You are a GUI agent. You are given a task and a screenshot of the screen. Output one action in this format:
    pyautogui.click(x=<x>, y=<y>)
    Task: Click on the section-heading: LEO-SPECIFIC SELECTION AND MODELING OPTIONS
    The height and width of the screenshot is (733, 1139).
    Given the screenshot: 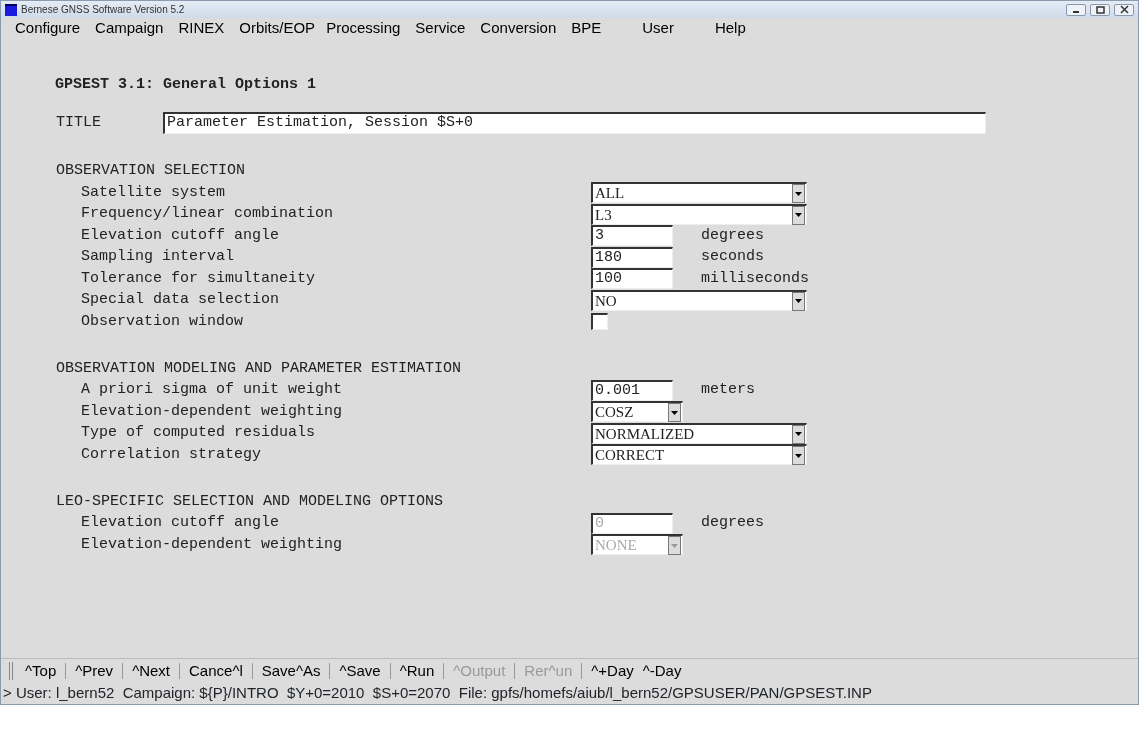 What is the action you would take?
    pyautogui.click(x=250, y=501)
    